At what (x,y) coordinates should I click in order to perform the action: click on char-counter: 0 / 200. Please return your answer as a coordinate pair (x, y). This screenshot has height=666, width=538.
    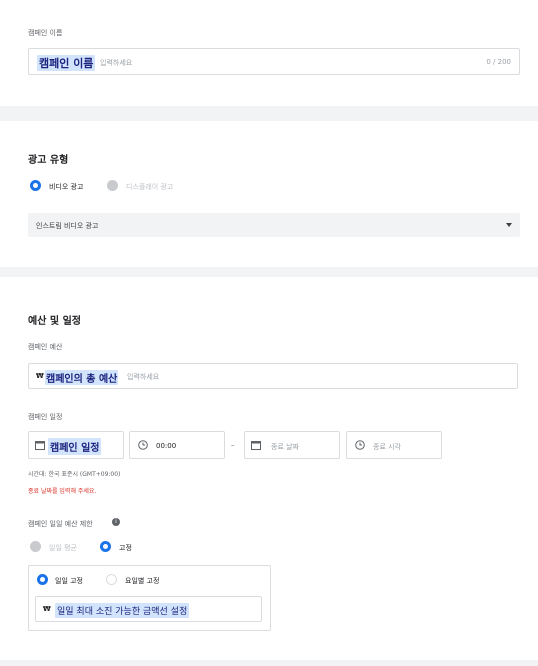
    Looking at the image, I should click on (498, 62).